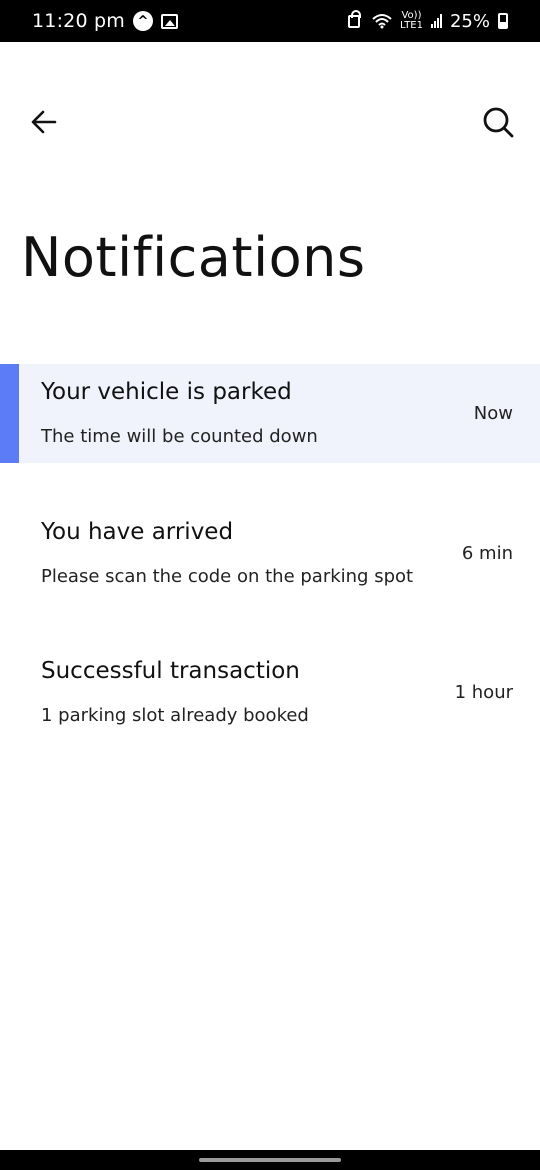 This screenshot has height=1170, width=540. I want to click on search-button, so click(498, 122).